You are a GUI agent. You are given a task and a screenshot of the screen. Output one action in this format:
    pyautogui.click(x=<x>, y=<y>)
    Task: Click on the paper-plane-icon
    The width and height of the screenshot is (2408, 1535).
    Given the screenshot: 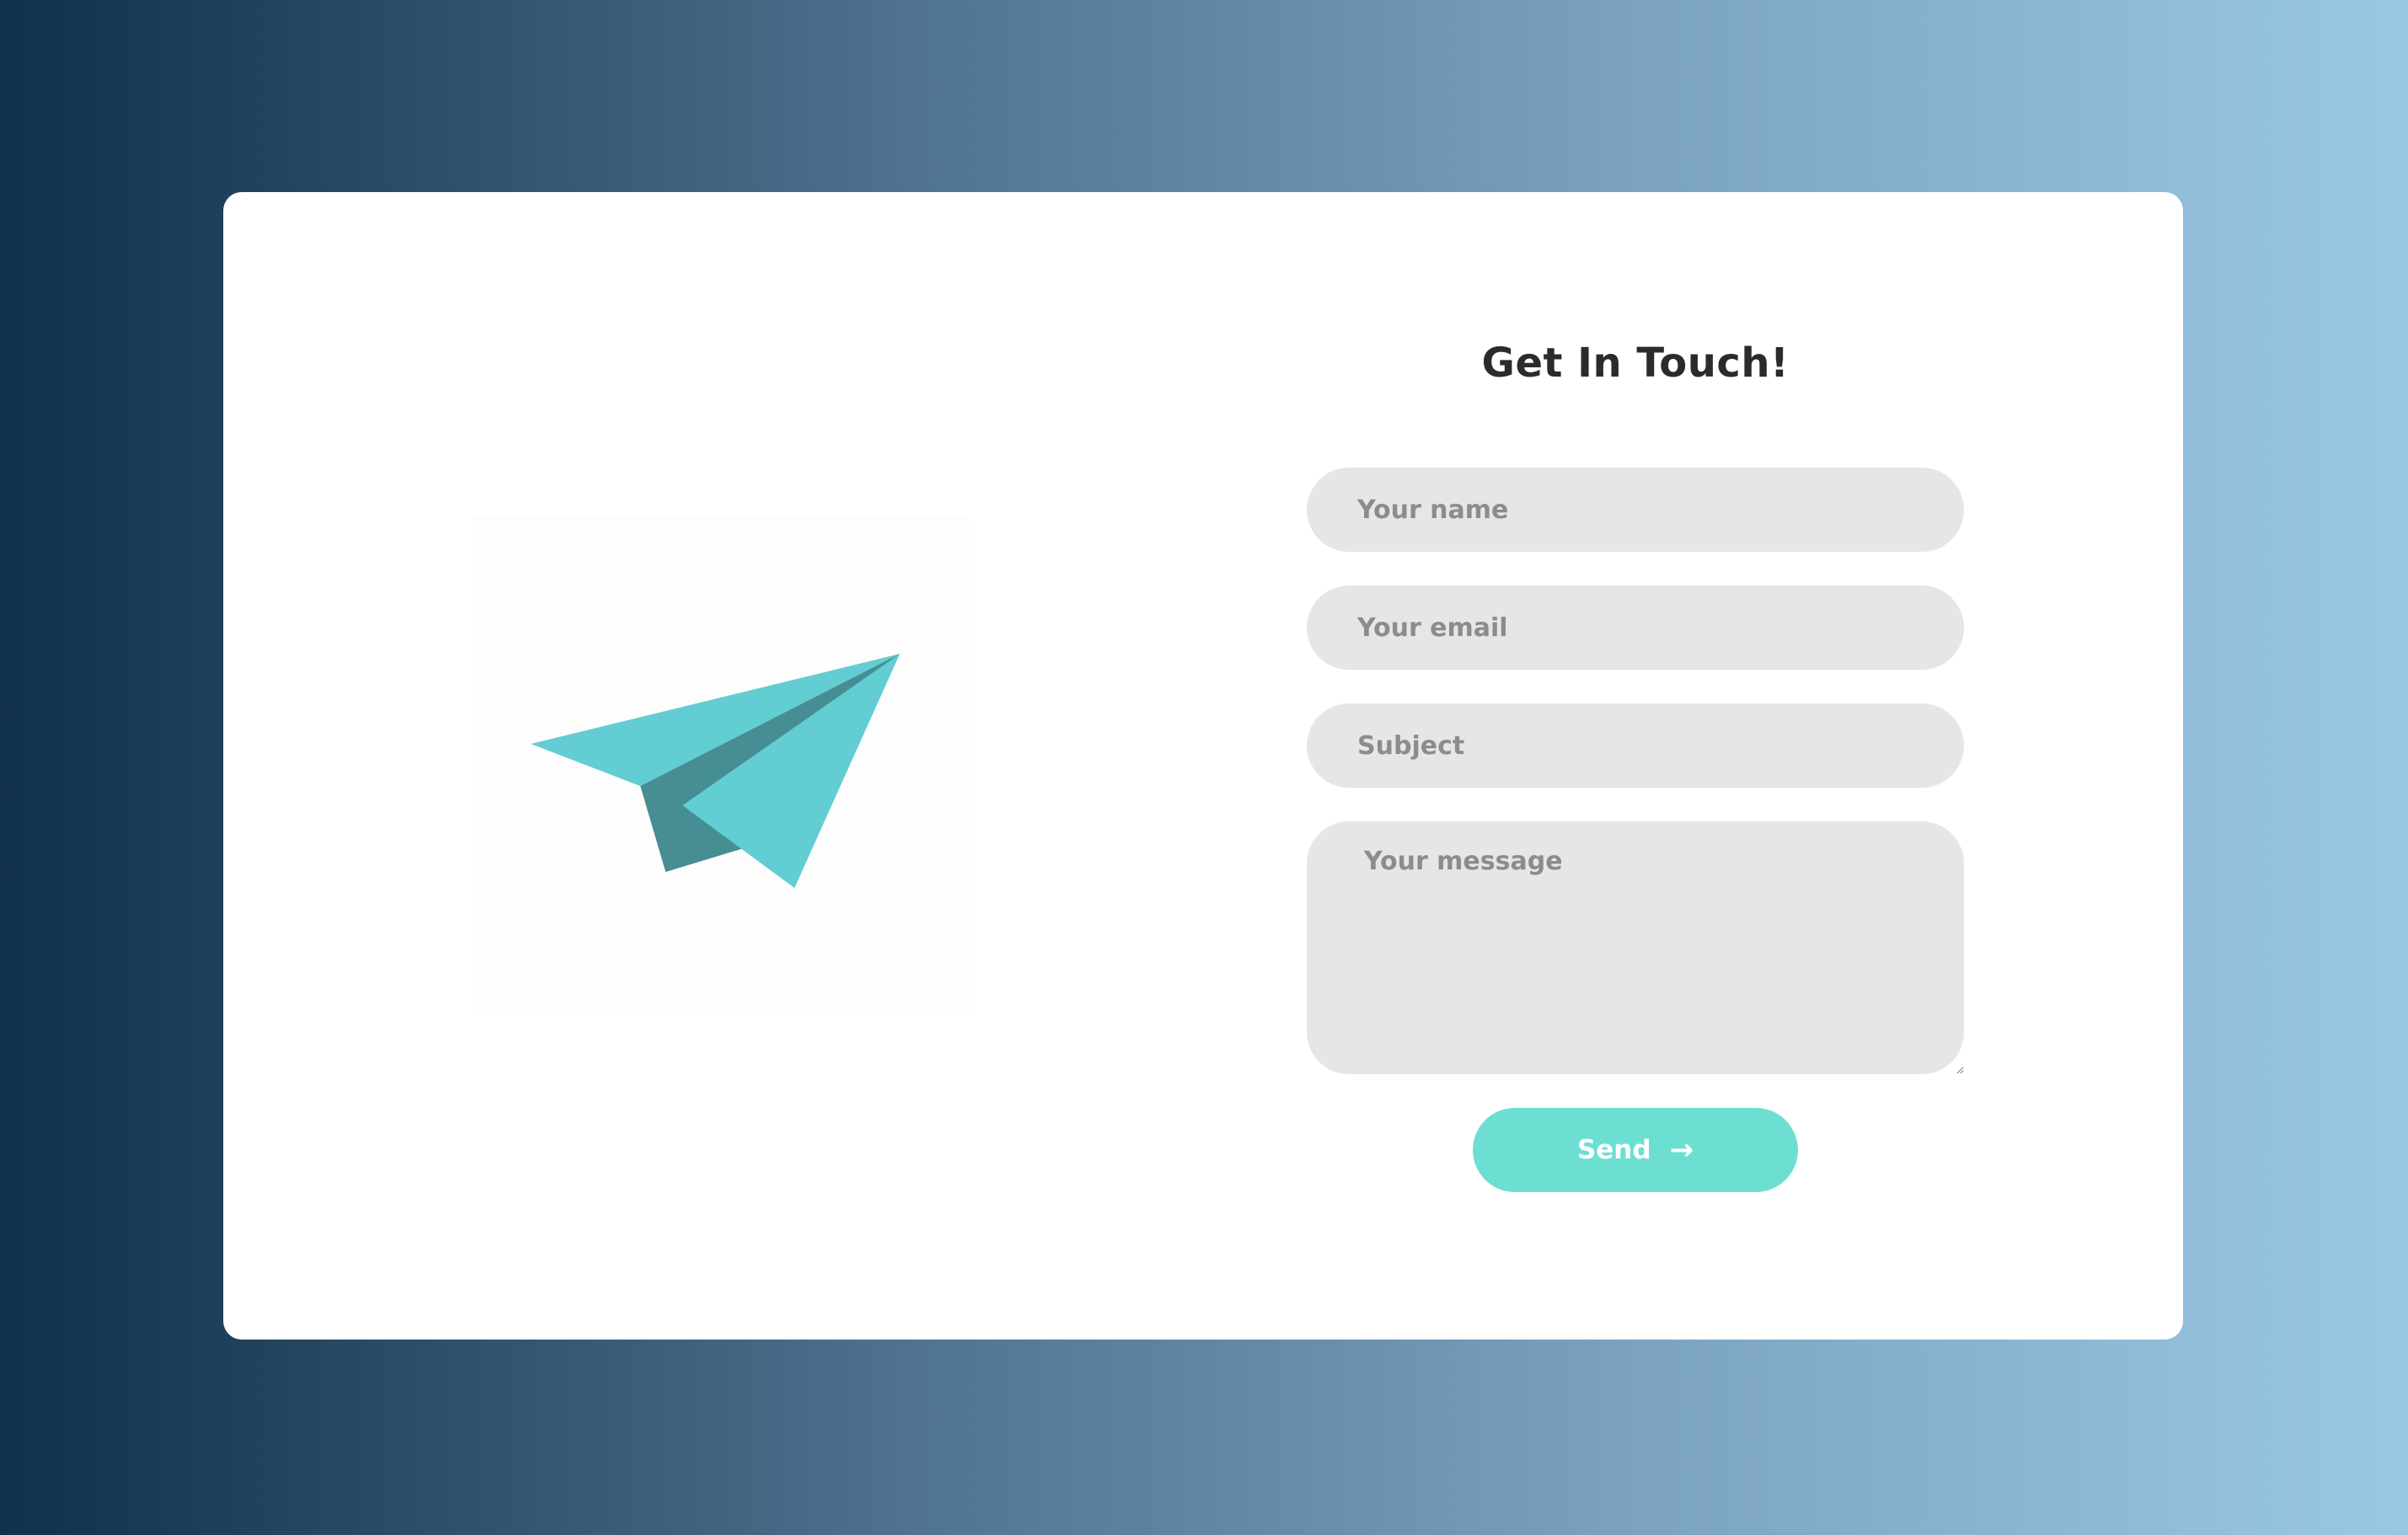 What is the action you would take?
    pyautogui.click(x=720, y=765)
    